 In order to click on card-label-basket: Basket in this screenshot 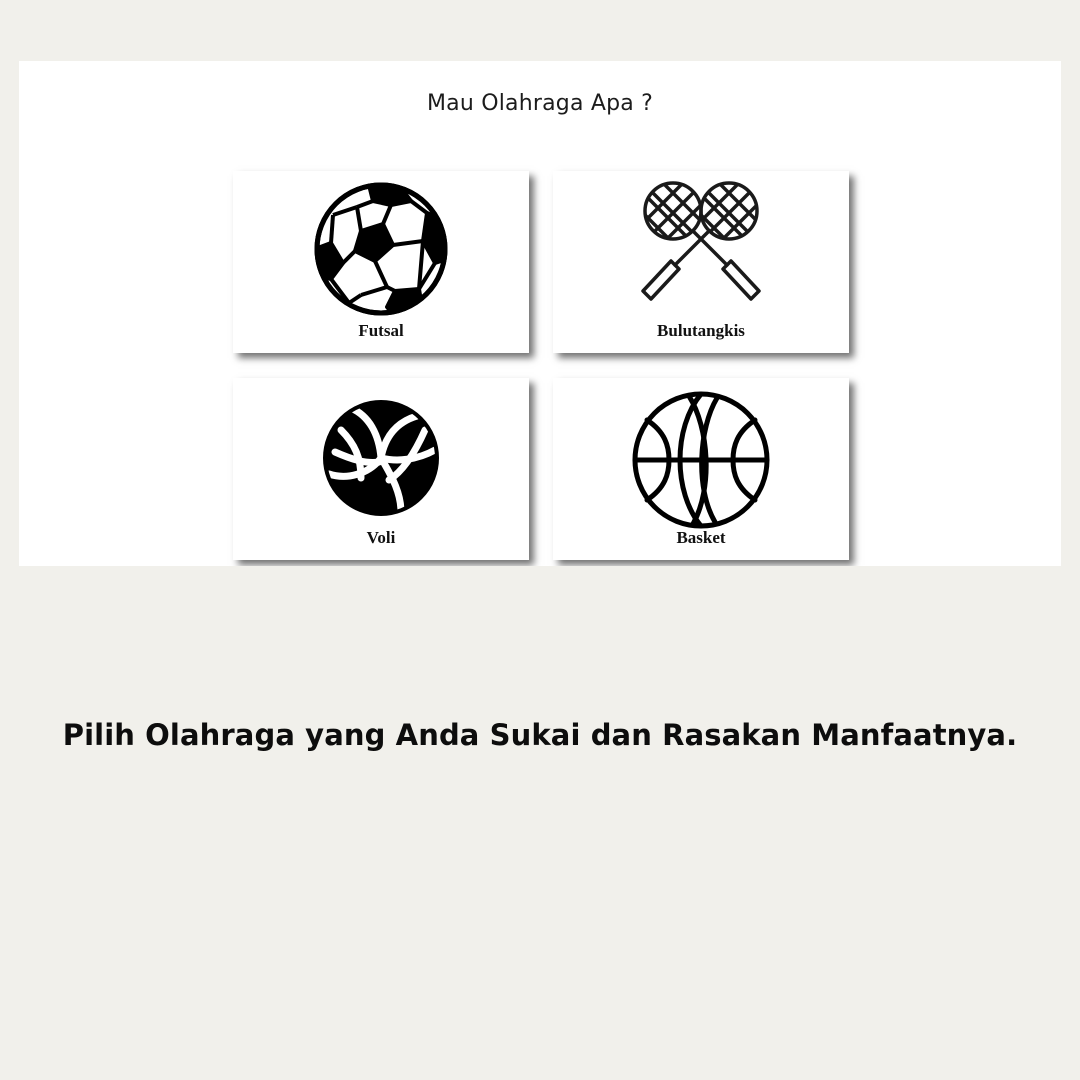, I will do `click(701, 537)`.